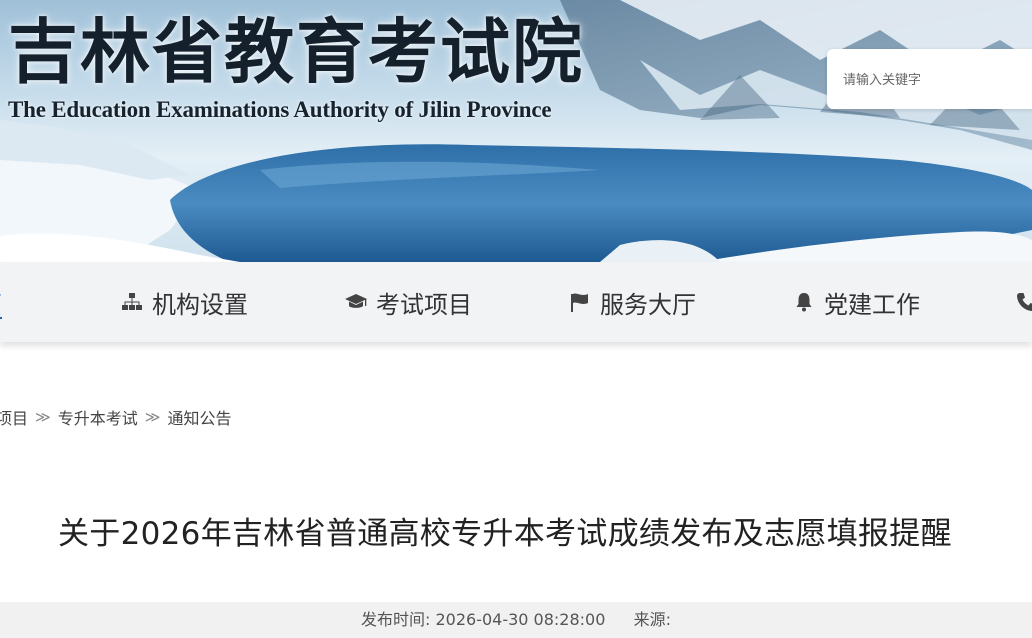 The width and height of the screenshot is (1032, 638). I want to click on nav-item-services: 服务大厅, so click(632, 302).